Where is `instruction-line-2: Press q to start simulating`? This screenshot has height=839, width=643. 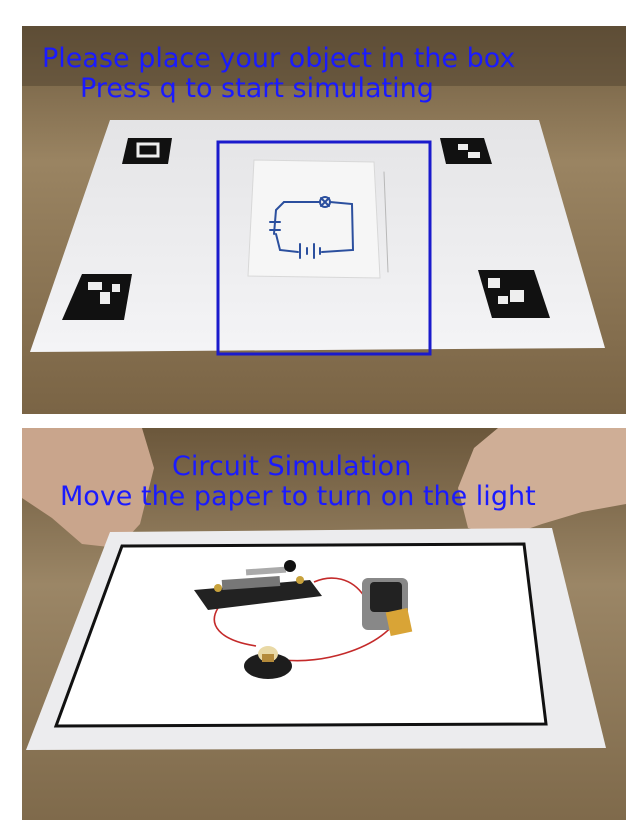
instruction-line-2: Press q to start simulating is located at coordinates (257, 88).